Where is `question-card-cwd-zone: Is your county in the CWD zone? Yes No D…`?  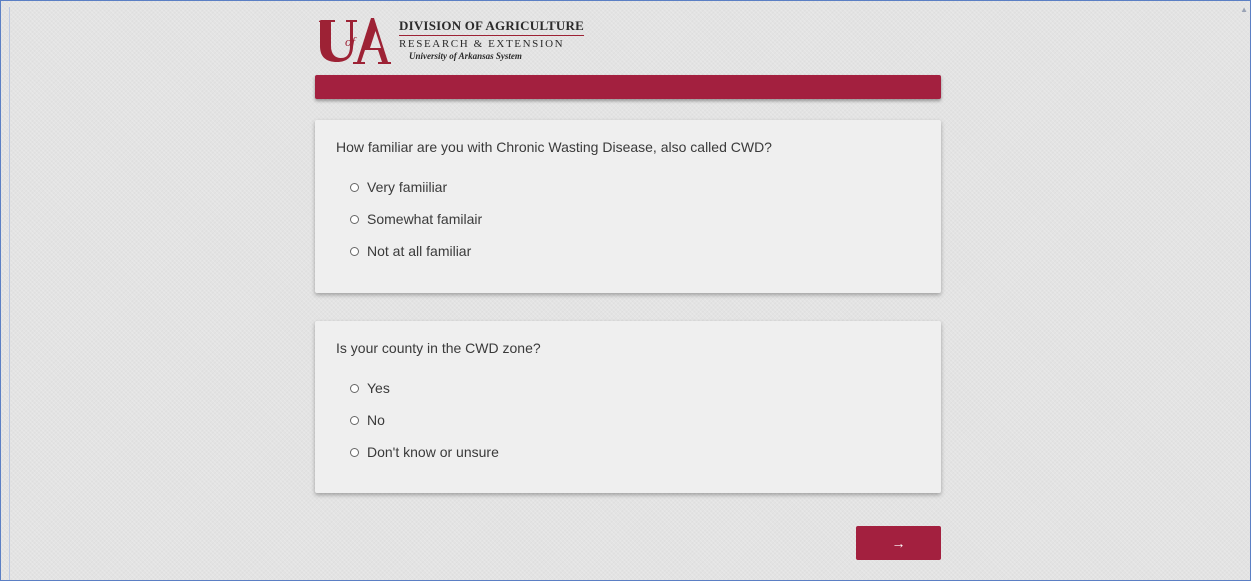
question-card-cwd-zone: Is your county in the CWD zone? Yes No D… is located at coordinates (628, 407).